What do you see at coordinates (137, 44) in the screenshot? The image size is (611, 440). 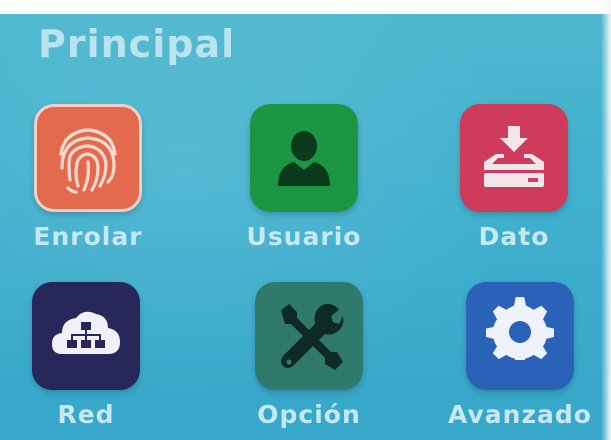 I see `page-title: Principal` at bounding box center [137, 44].